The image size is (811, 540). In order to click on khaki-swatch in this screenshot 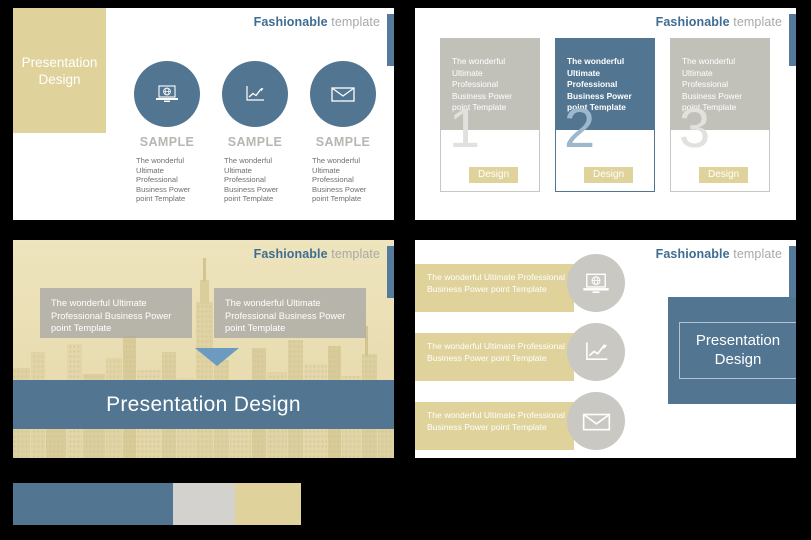, I will do `click(268, 504)`.